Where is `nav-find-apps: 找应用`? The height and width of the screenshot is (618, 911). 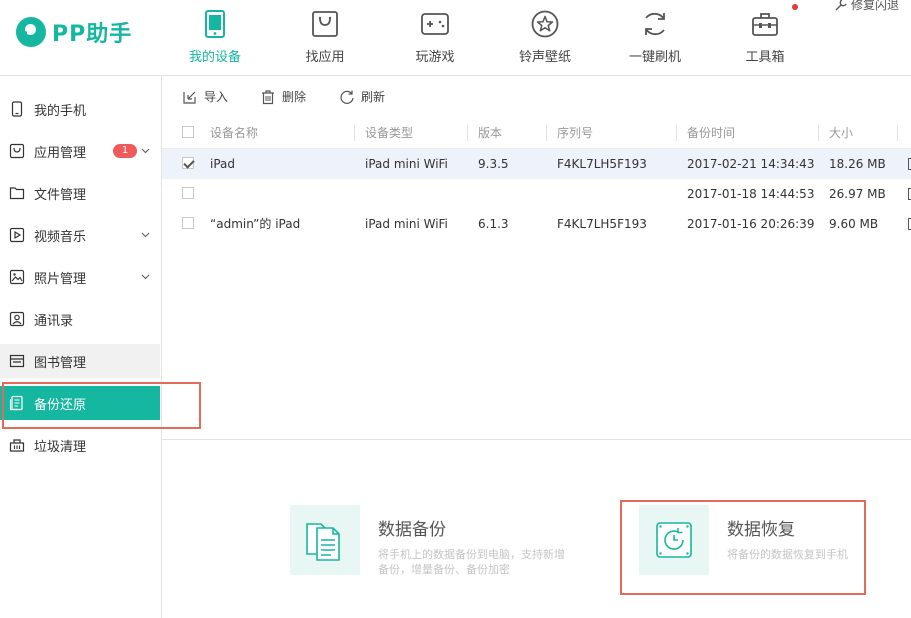
nav-find-apps: 找应用 is located at coordinates (325, 37).